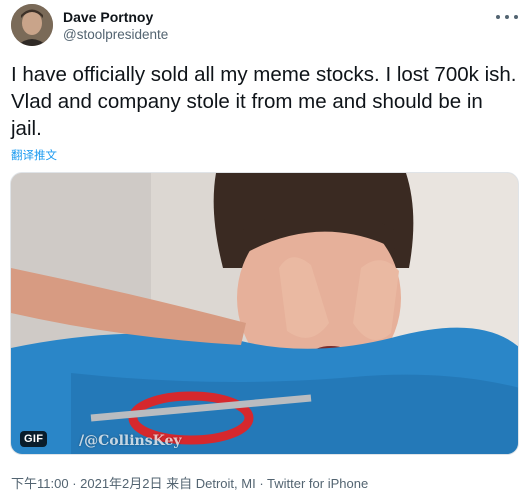  I want to click on author-handle: @stoolpresidente, so click(115, 34).